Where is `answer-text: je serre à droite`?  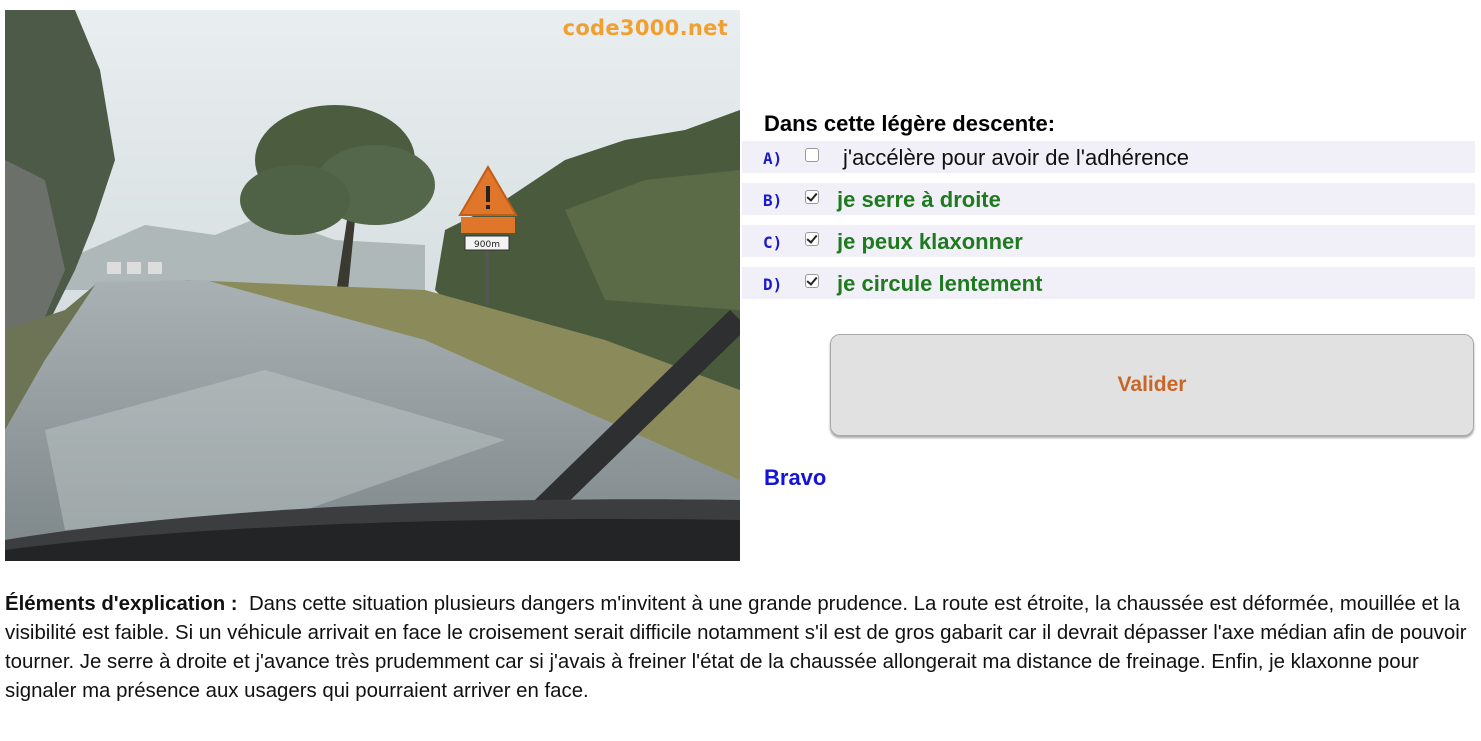
answer-text: je serre à droite is located at coordinates (919, 199).